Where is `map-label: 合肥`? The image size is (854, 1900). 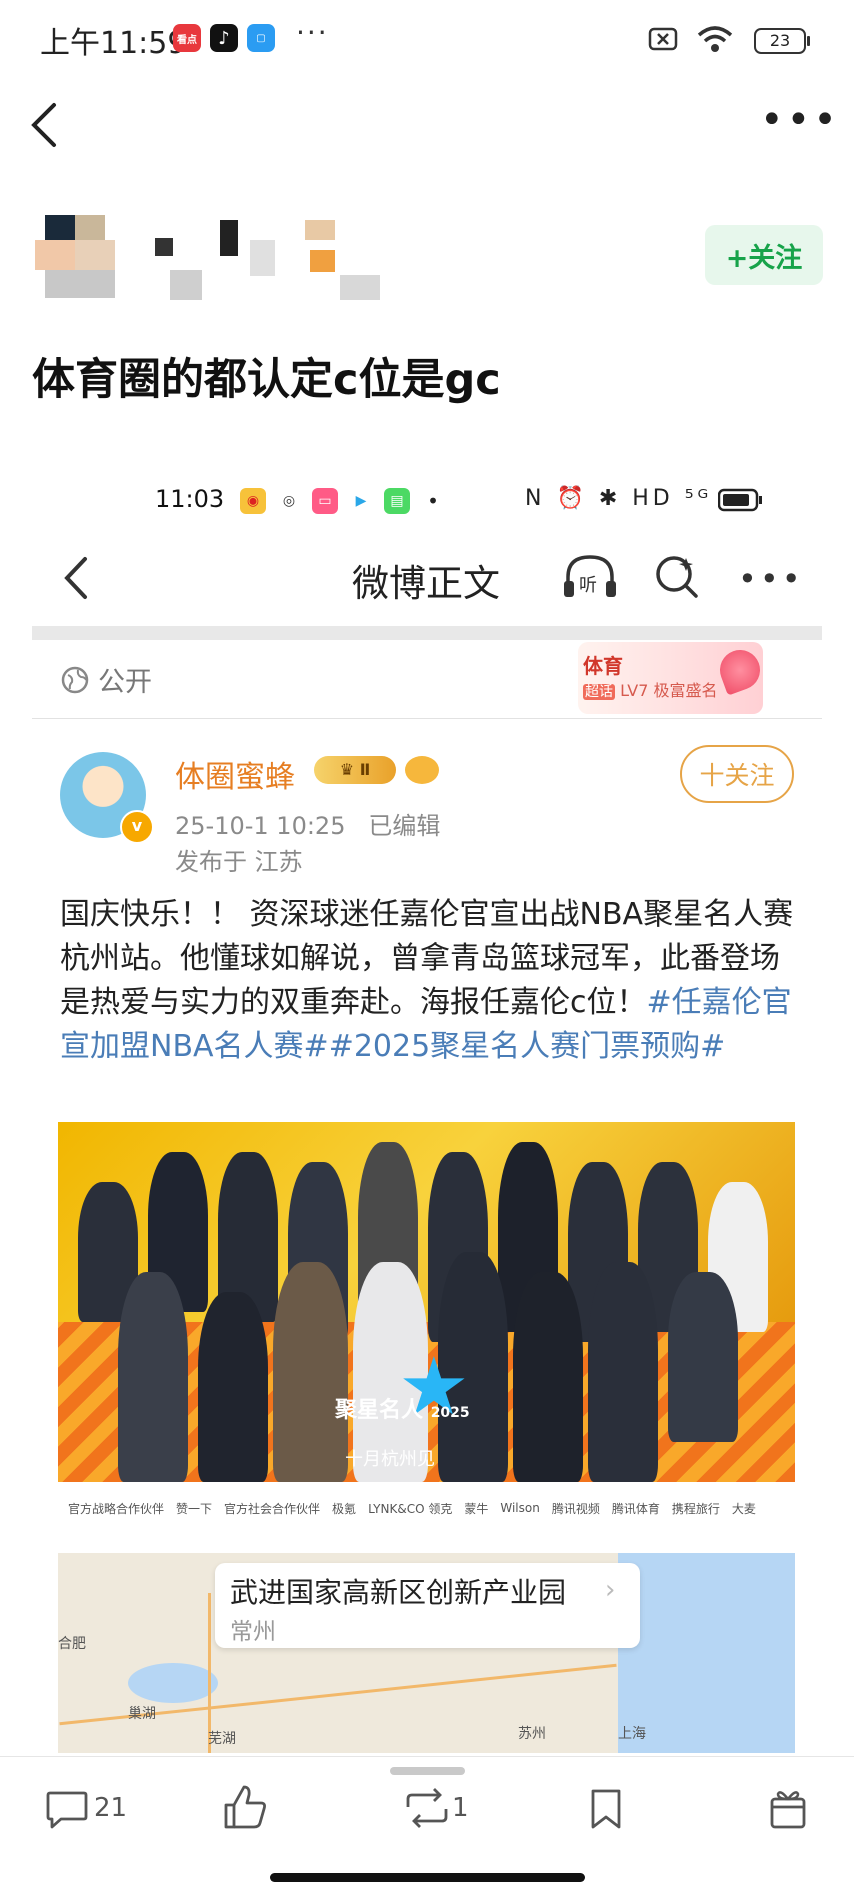 map-label: 合肥 is located at coordinates (72, 1644).